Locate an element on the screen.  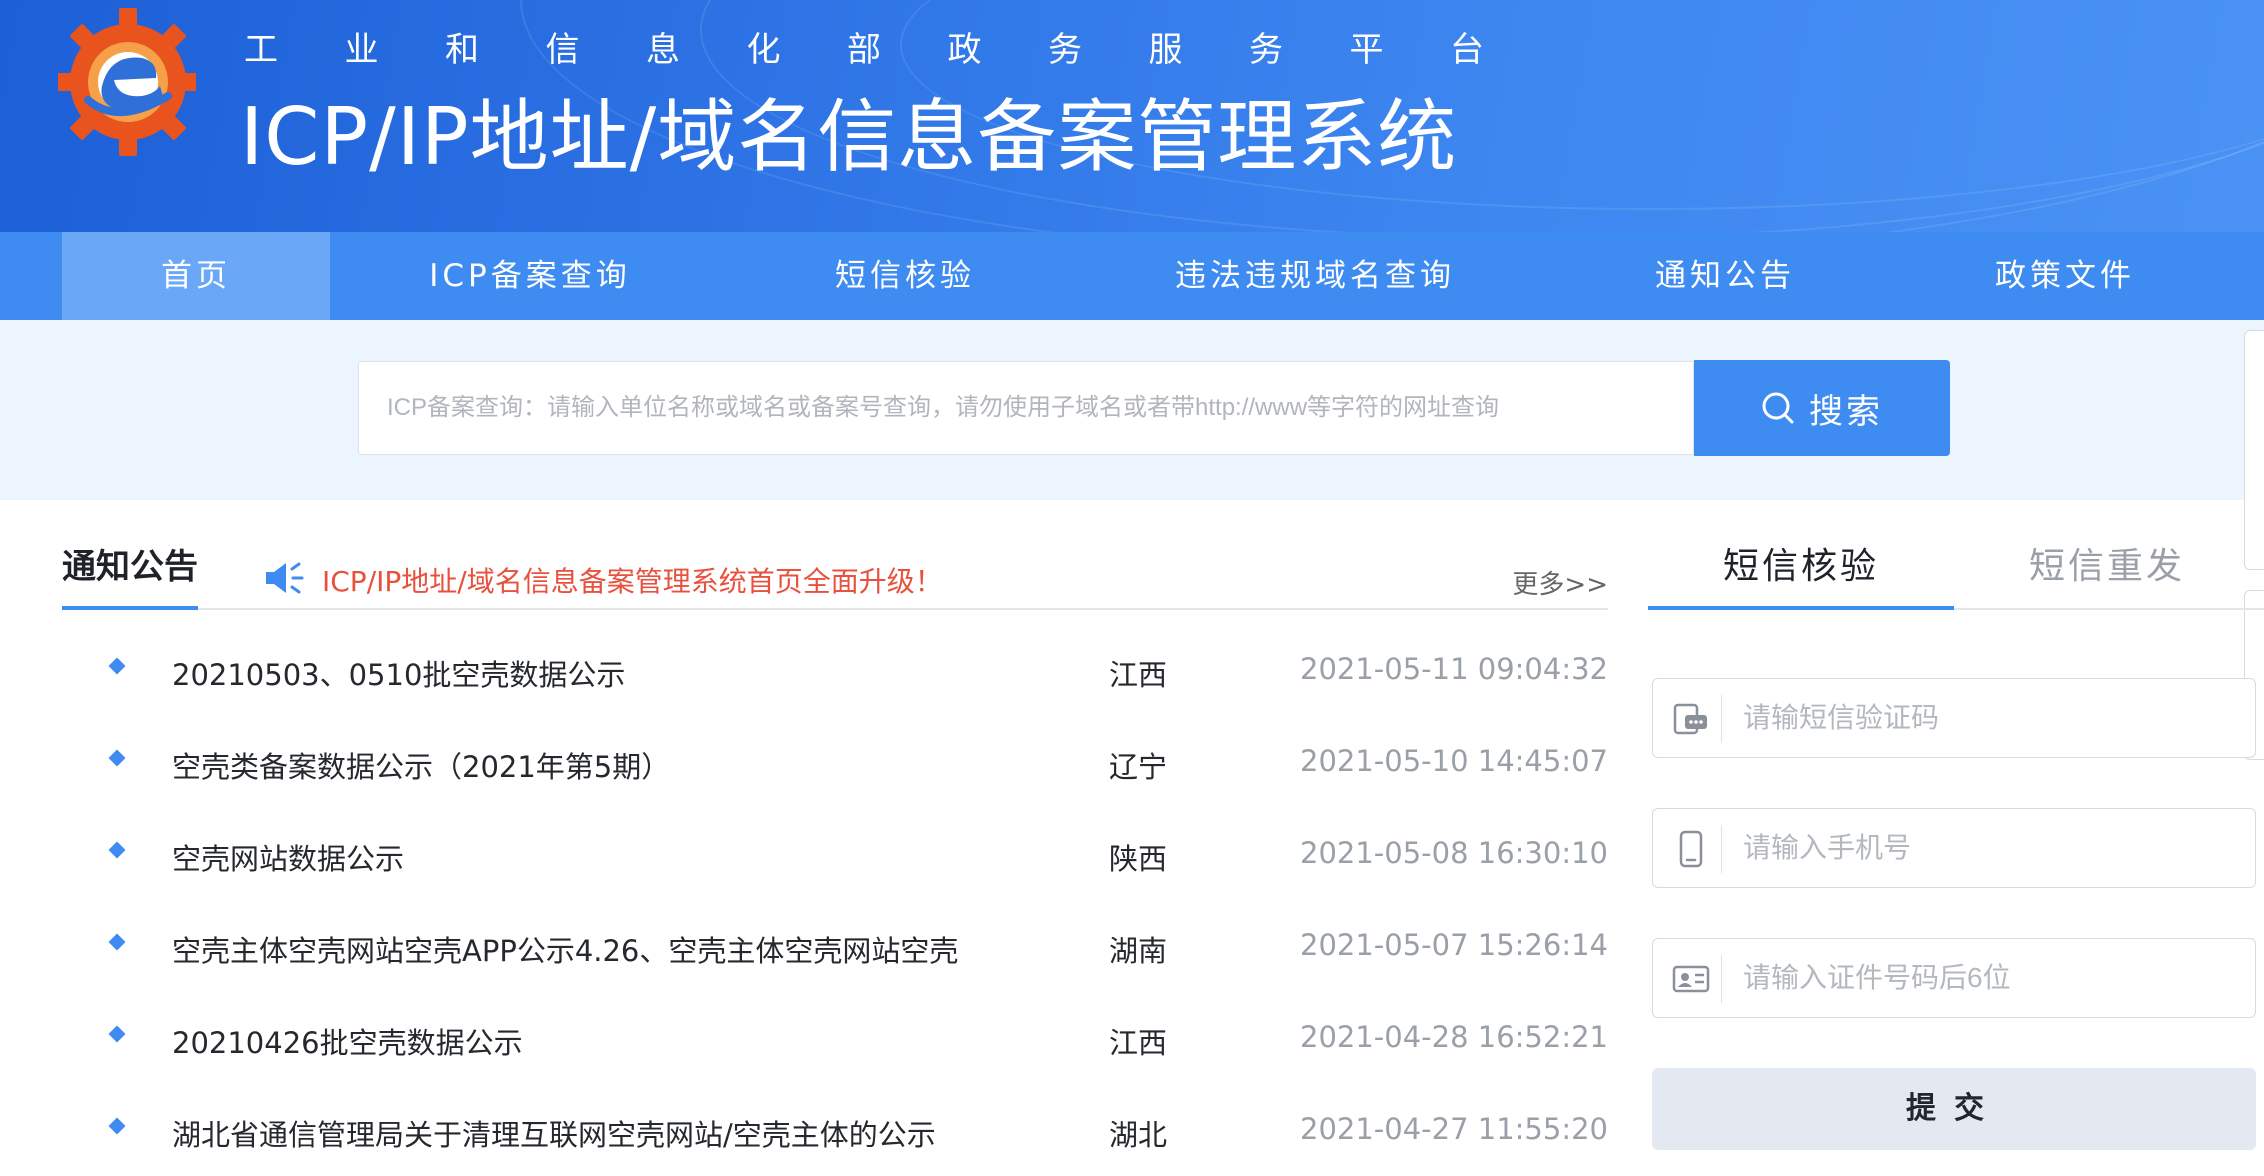
notice-row-title: 湖北省通信管理局关于清理互联网空壳网站/空壳主体的公示 is located at coordinates (554, 1133).